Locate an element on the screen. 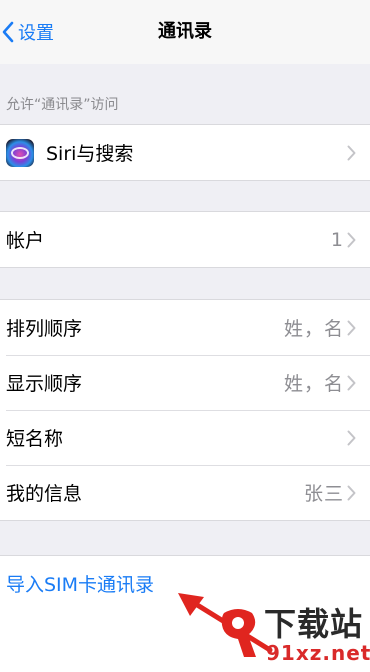  display-order-row: 显示顺序 姓，名 is located at coordinates (185, 382).